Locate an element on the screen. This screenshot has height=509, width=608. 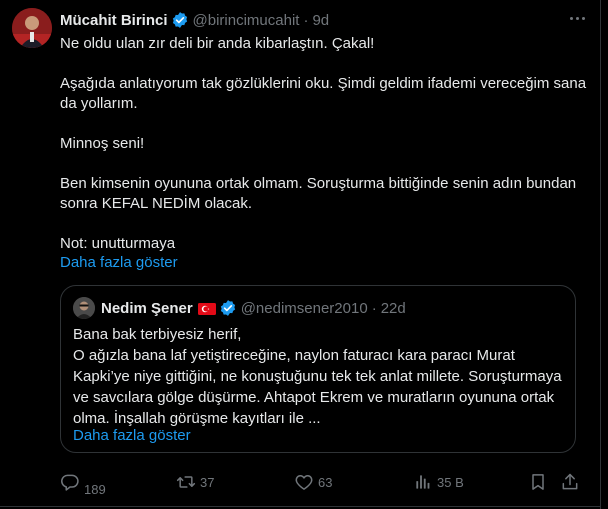
views-button: 35 B is located at coordinates (438, 482).